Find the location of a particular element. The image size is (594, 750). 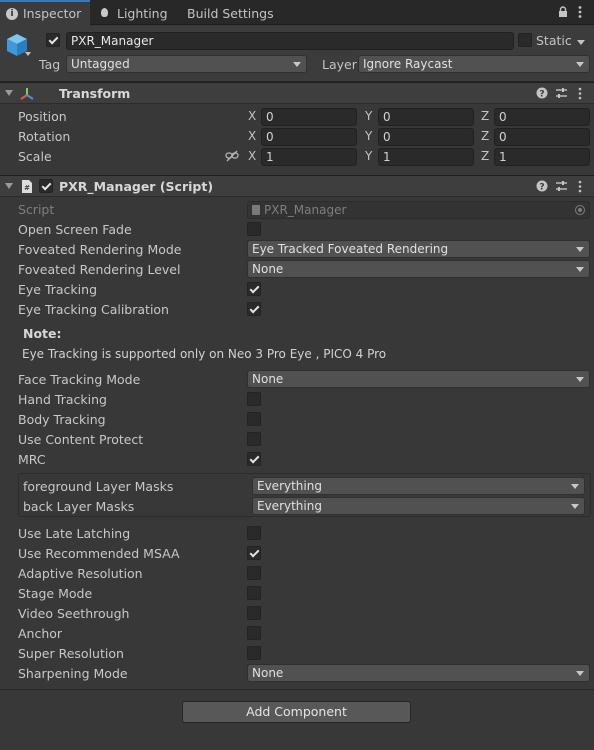

script-reference-value: PXR_Manager is located at coordinates (305, 210).